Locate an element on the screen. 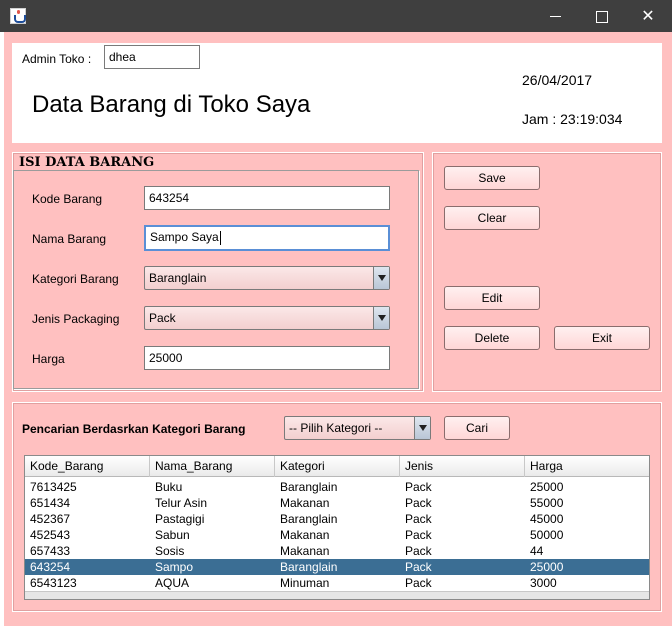 The height and width of the screenshot is (626, 672). kode-barang-field: 643254 is located at coordinates (267, 198).